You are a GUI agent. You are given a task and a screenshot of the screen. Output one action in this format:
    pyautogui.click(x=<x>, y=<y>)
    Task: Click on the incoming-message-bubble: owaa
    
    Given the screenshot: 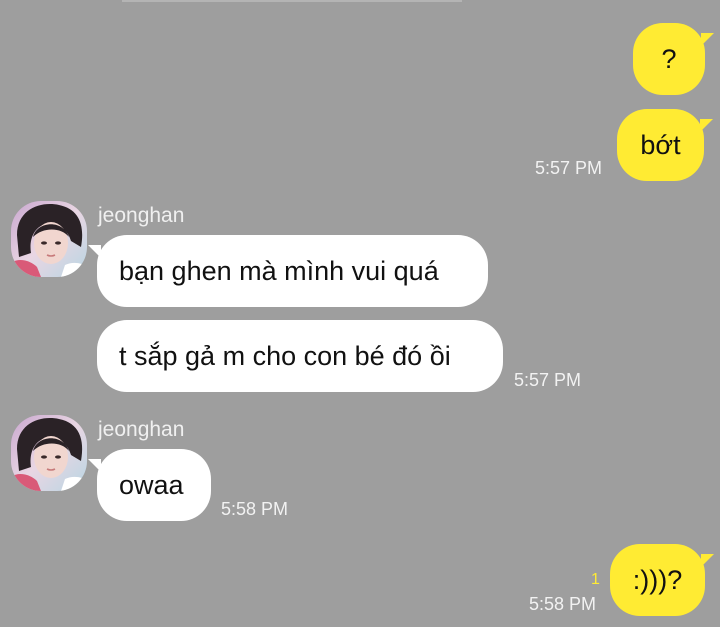 What is the action you would take?
    pyautogui.click(x=149, y=485)
    